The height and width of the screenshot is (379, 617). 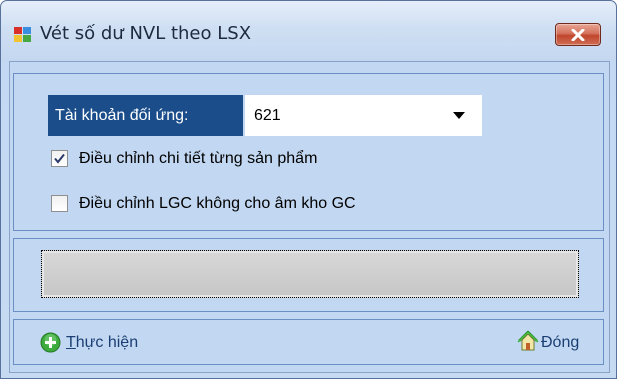 I want to click on window-app-icon, so click(x=23, y=35).